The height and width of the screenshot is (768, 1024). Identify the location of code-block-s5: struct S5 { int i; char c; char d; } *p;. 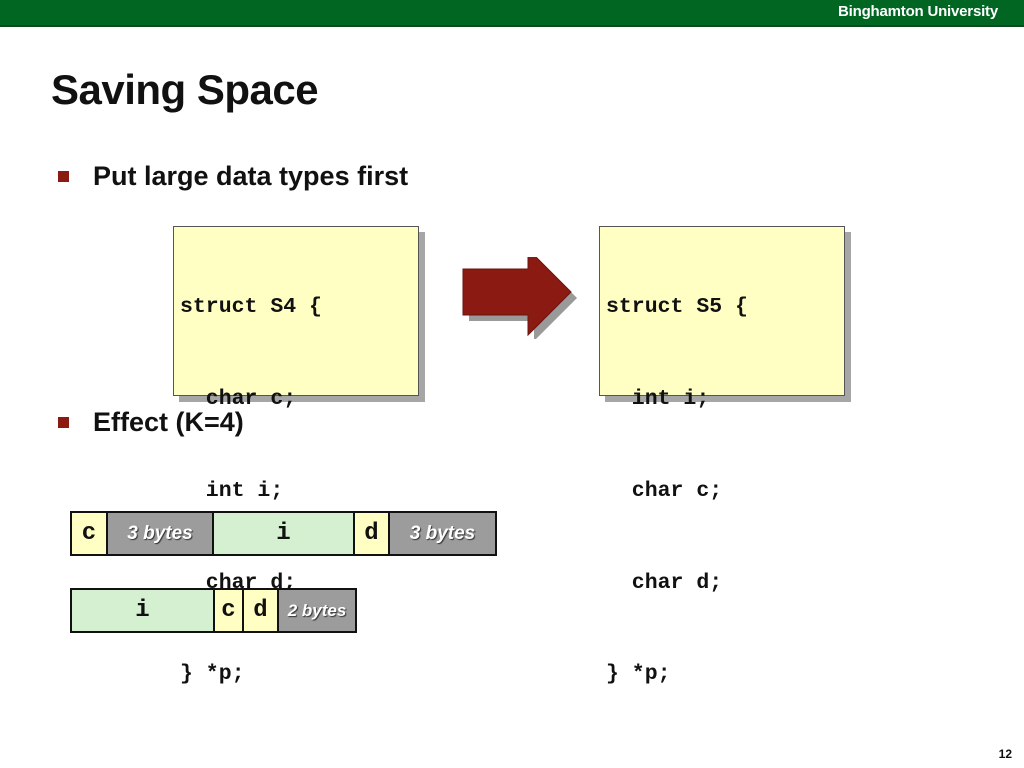
(722, 456).